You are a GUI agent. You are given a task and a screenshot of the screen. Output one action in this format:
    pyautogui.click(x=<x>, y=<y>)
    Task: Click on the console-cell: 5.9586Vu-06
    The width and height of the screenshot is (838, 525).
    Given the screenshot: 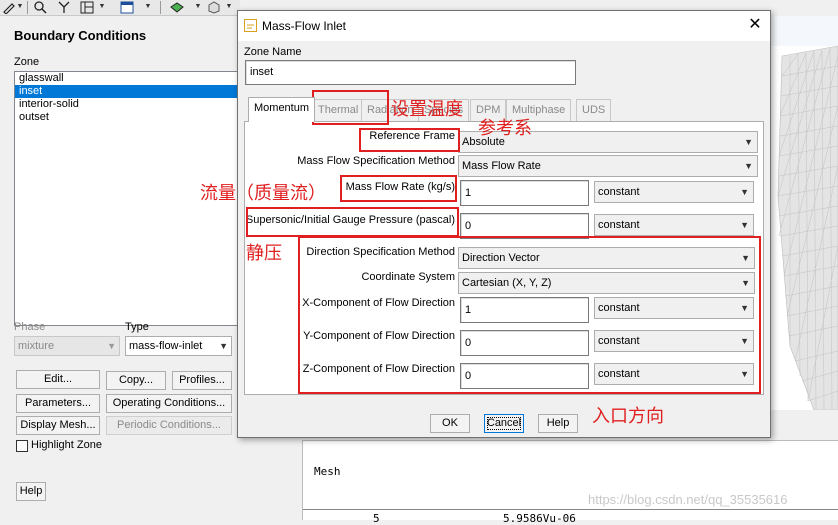 What is the action you would take?
    pyautogui.click(x=539, y=518)
    